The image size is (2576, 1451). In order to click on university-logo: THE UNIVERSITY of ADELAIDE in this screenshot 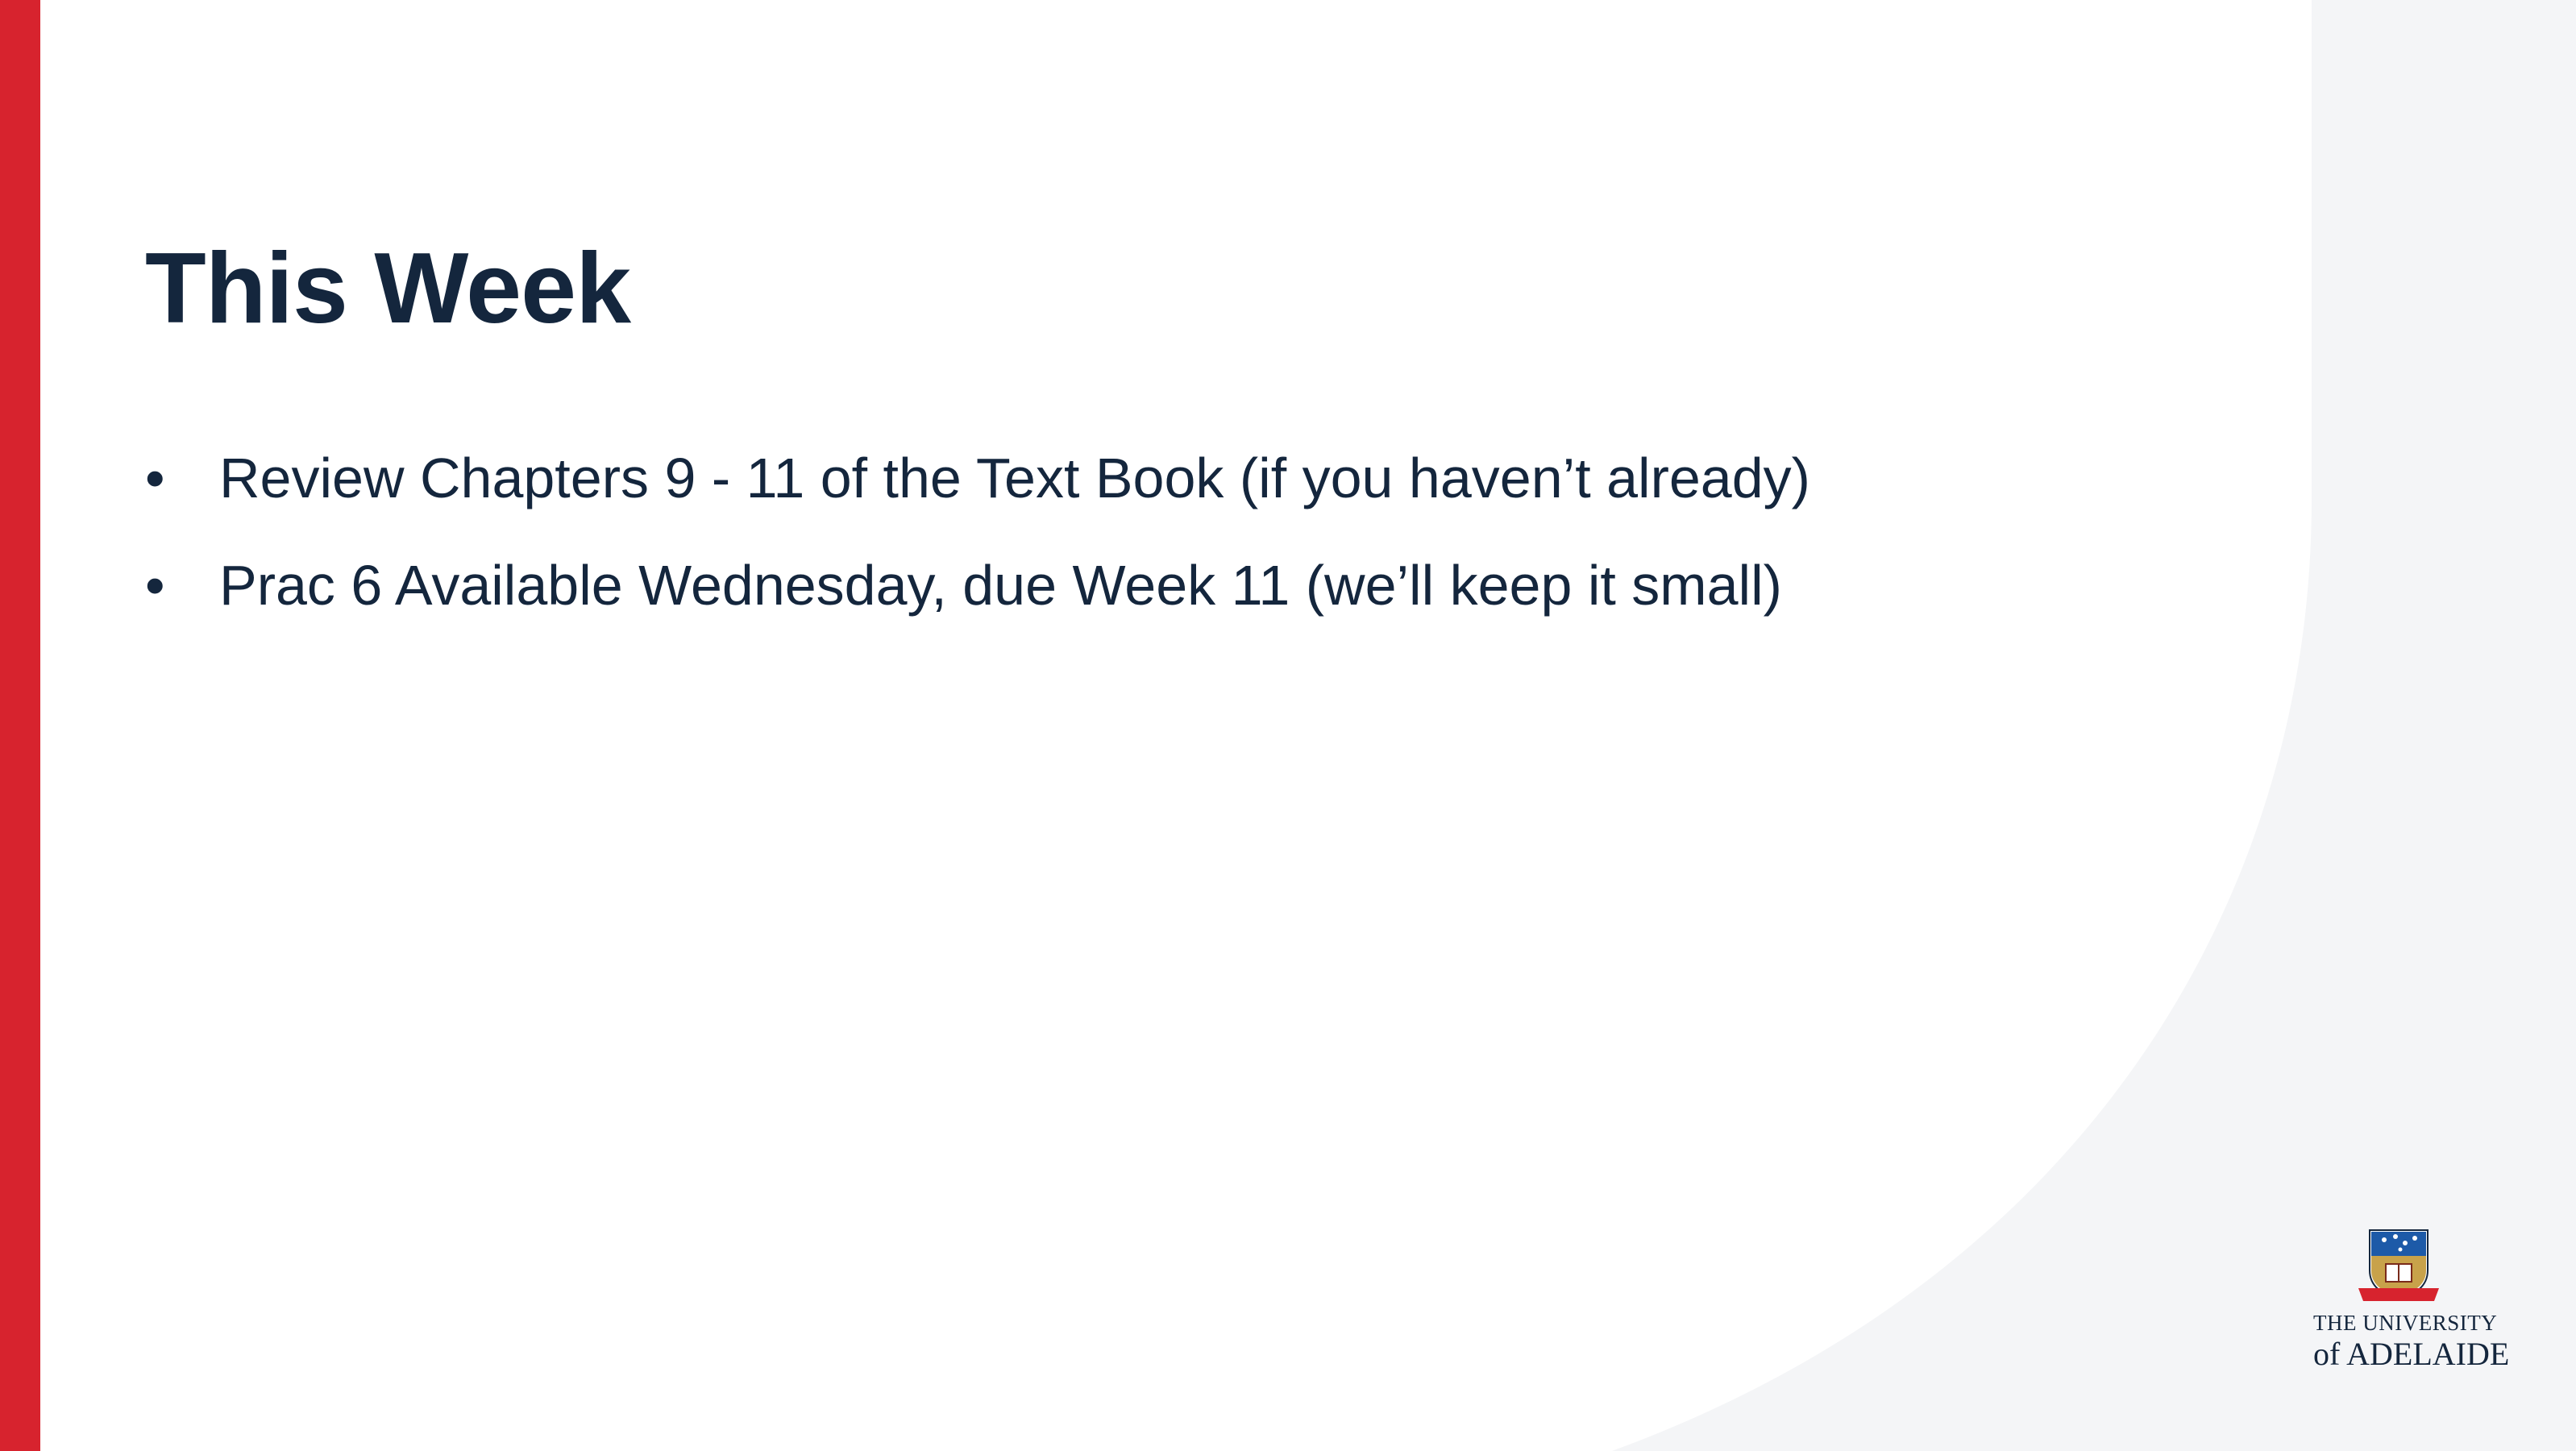, I will do `click(2407, 1298)`.